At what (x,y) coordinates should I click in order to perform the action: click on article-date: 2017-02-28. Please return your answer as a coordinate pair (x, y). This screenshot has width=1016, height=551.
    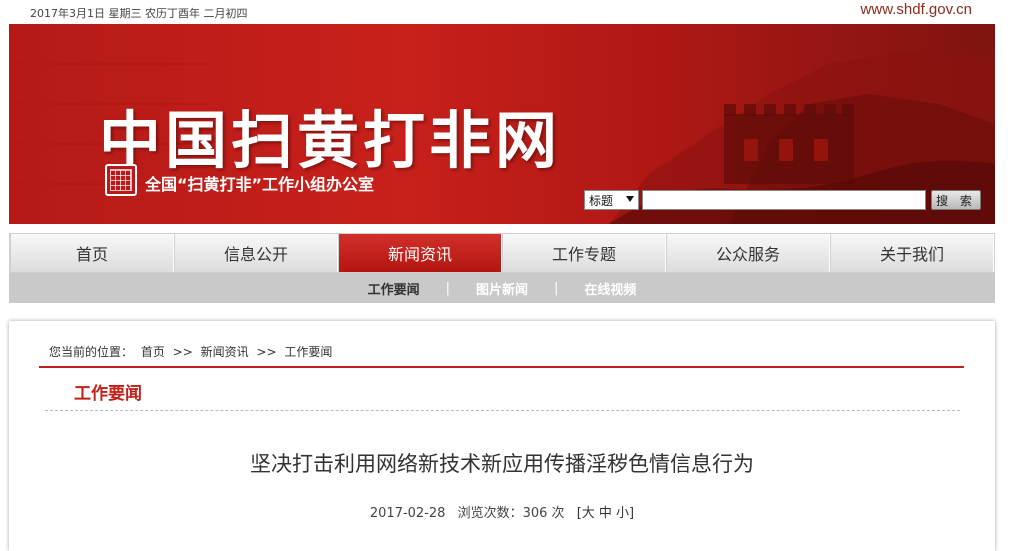
    Looking at the image, I should click on (407, 513).